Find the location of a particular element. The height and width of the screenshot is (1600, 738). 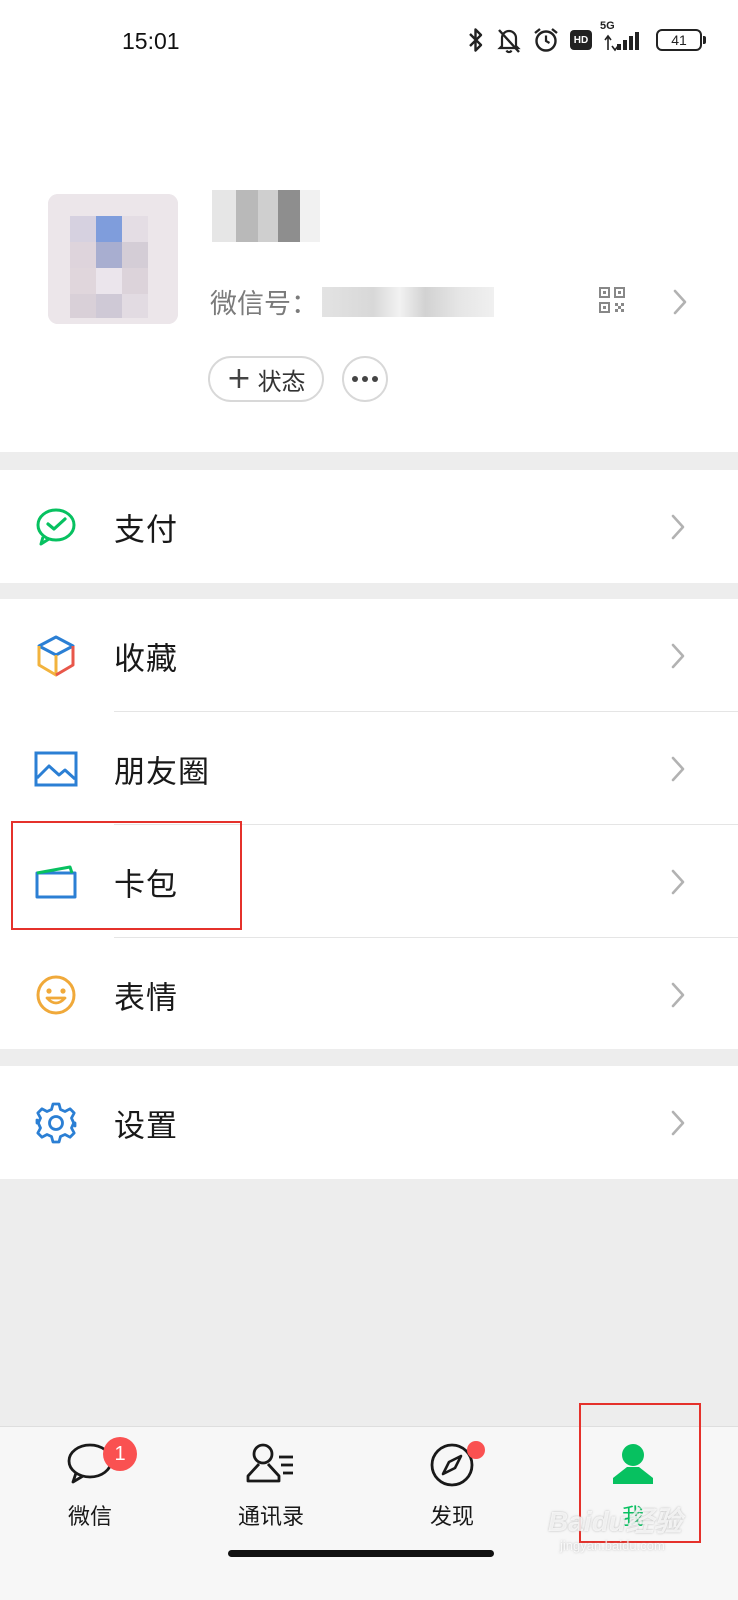

menu-item-pay: 支付 is located at coordinates (369, 526).